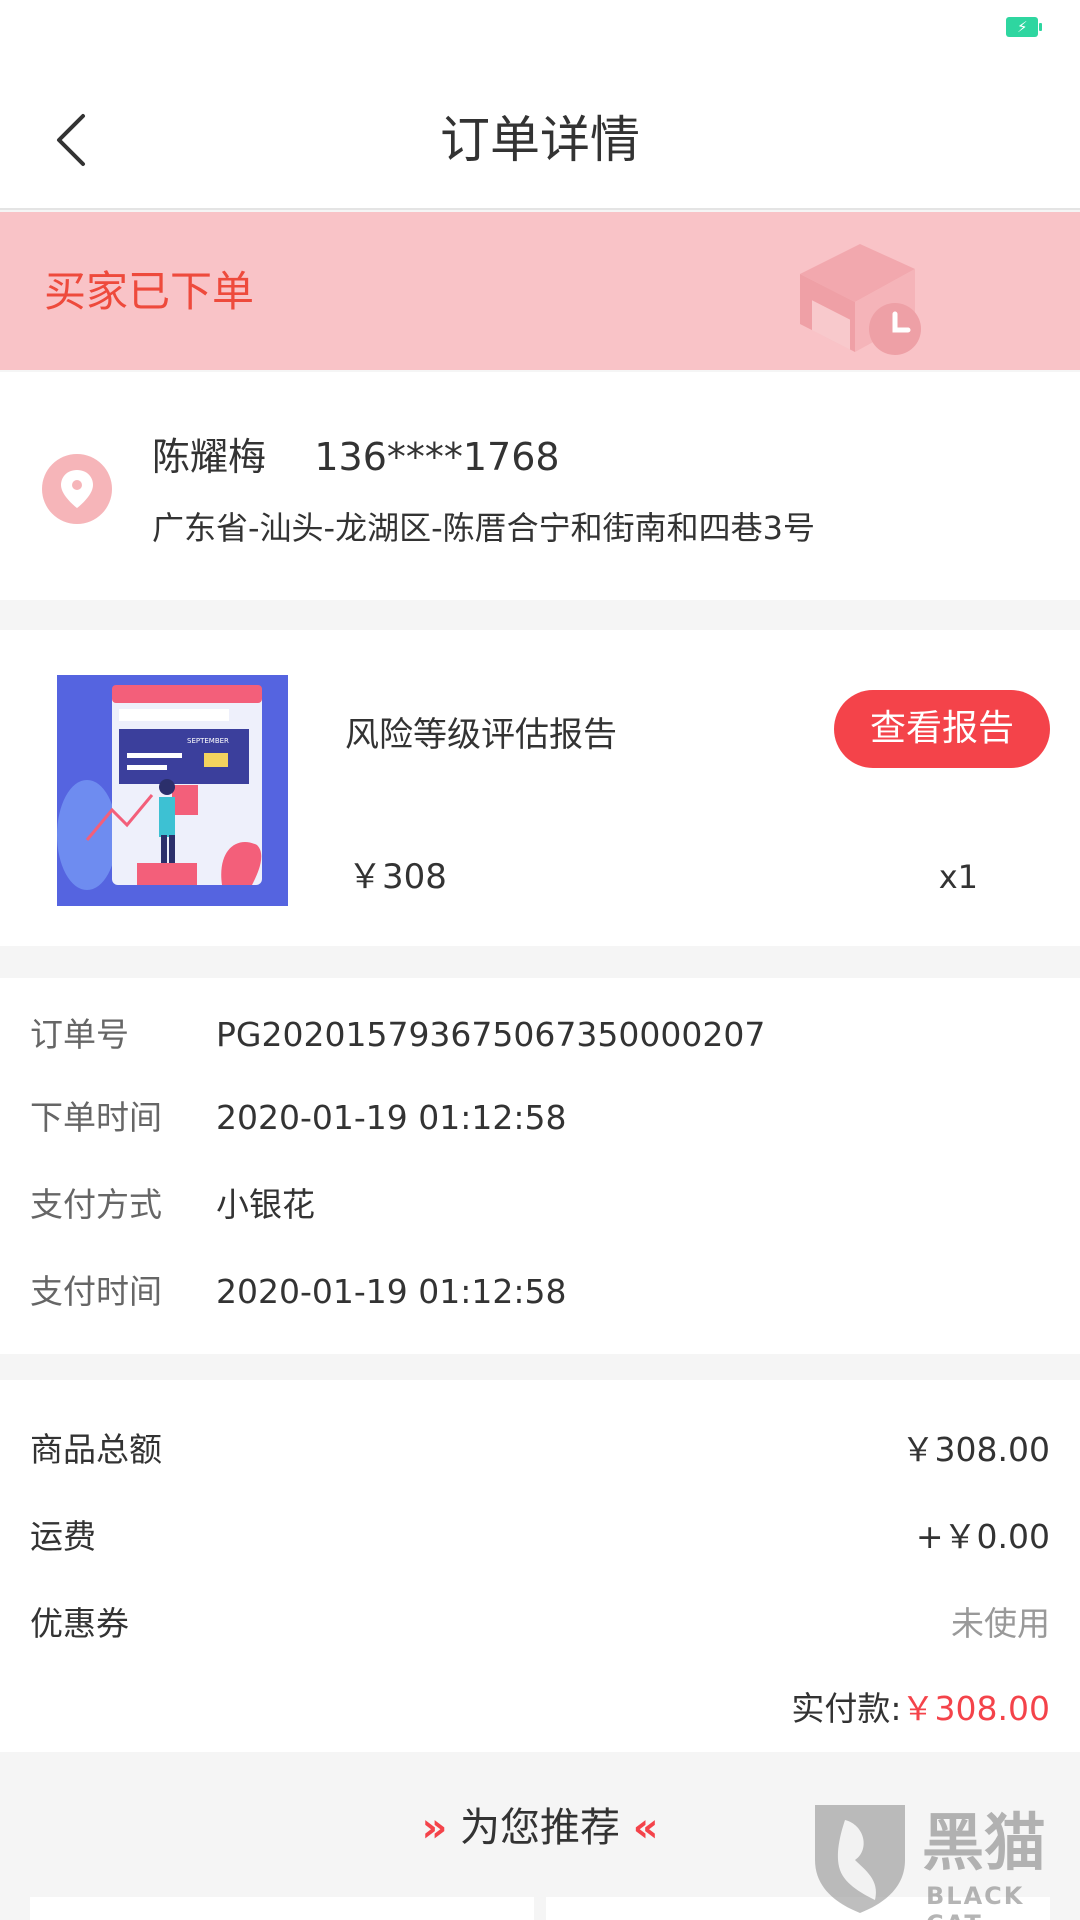 This screenshot has width=1080, height=1920. What do you see at coordinates (958, 877) in the screenshot?
I see `product-quantity: x1` at bounding box center [958, 877].